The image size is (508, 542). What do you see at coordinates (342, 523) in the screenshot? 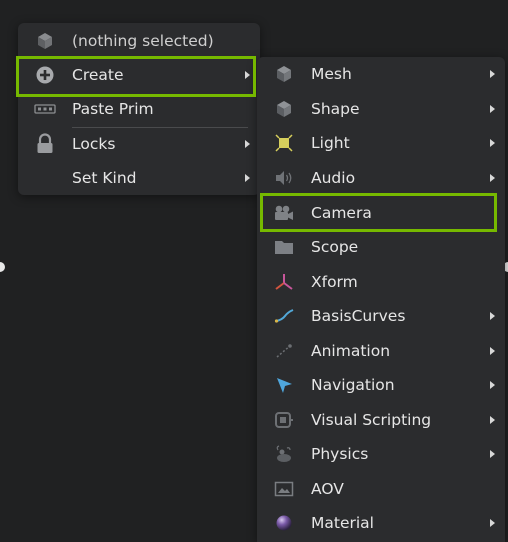
I see `submenu-item-label: Material` at bounding box center [342, 523].